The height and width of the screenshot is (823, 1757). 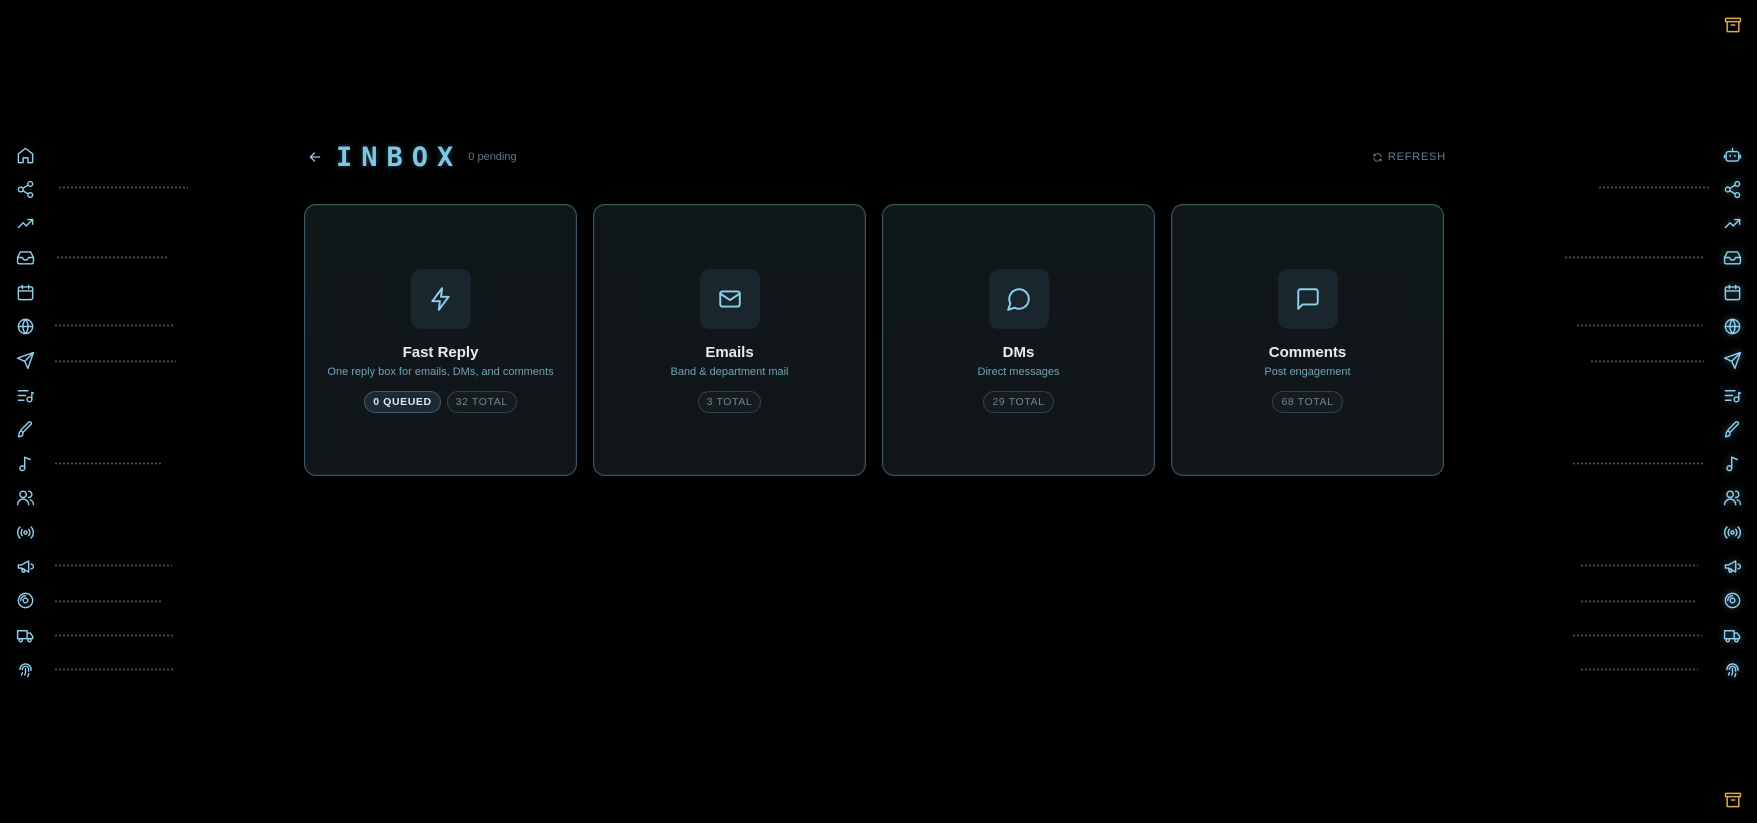 What do you see at coordinates (1416, 157) in the screenshot?
I see `refresh-label: REFRESH` at bounding box center [1416, 157].